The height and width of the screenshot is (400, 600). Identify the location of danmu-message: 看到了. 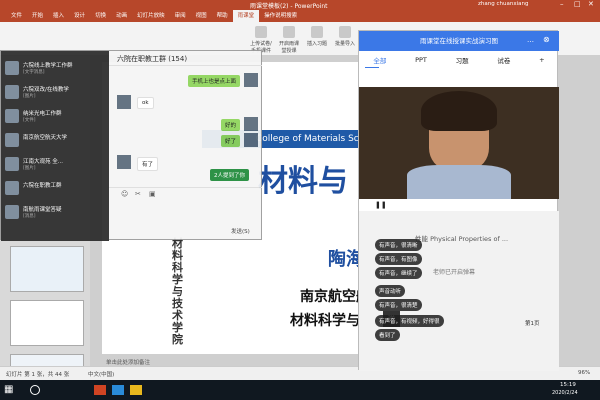
(387, 335).